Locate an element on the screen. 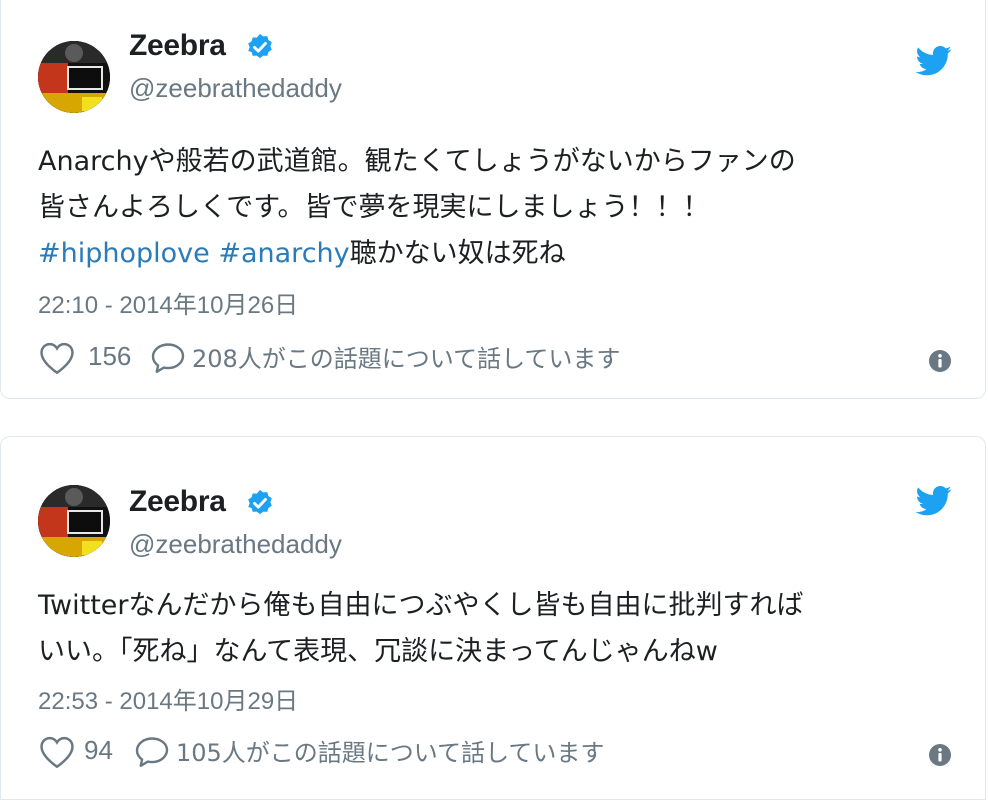 This screenshot has width=988, height=800. timestamp: 22:53 - 2014年10月29日 is located at coordinates (168, 698).